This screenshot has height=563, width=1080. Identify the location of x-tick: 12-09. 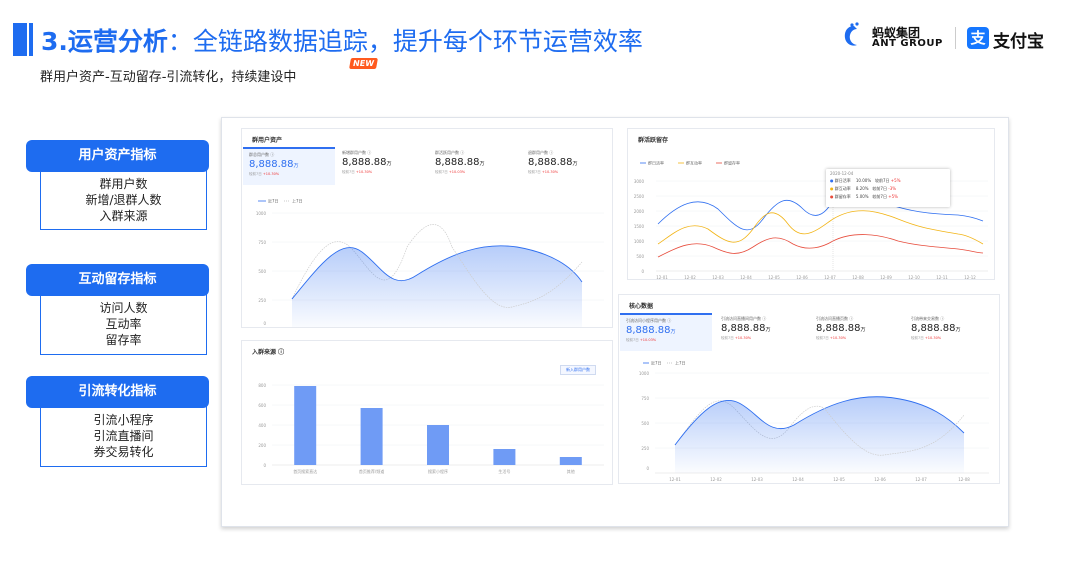
(886, 277).